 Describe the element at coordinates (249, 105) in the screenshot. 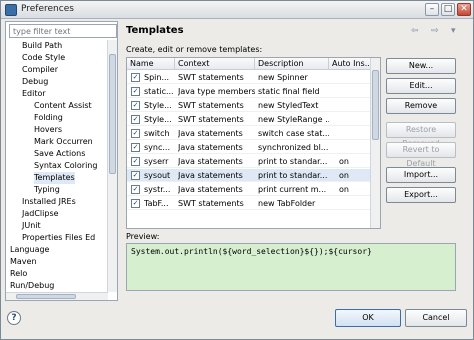

I see `table-row: ✓ Style... SWT statements new StyledText` at that location.